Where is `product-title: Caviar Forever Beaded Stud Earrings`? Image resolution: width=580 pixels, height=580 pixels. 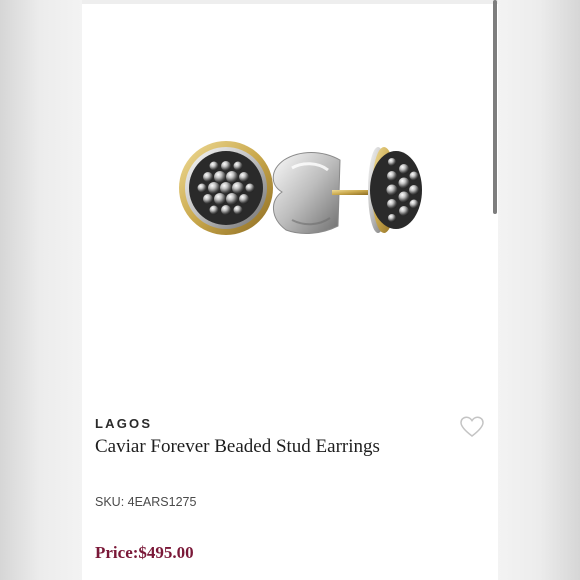 product-title: Caviar Forever Beaded Stud Earrings is located at coordinates (237, 446).